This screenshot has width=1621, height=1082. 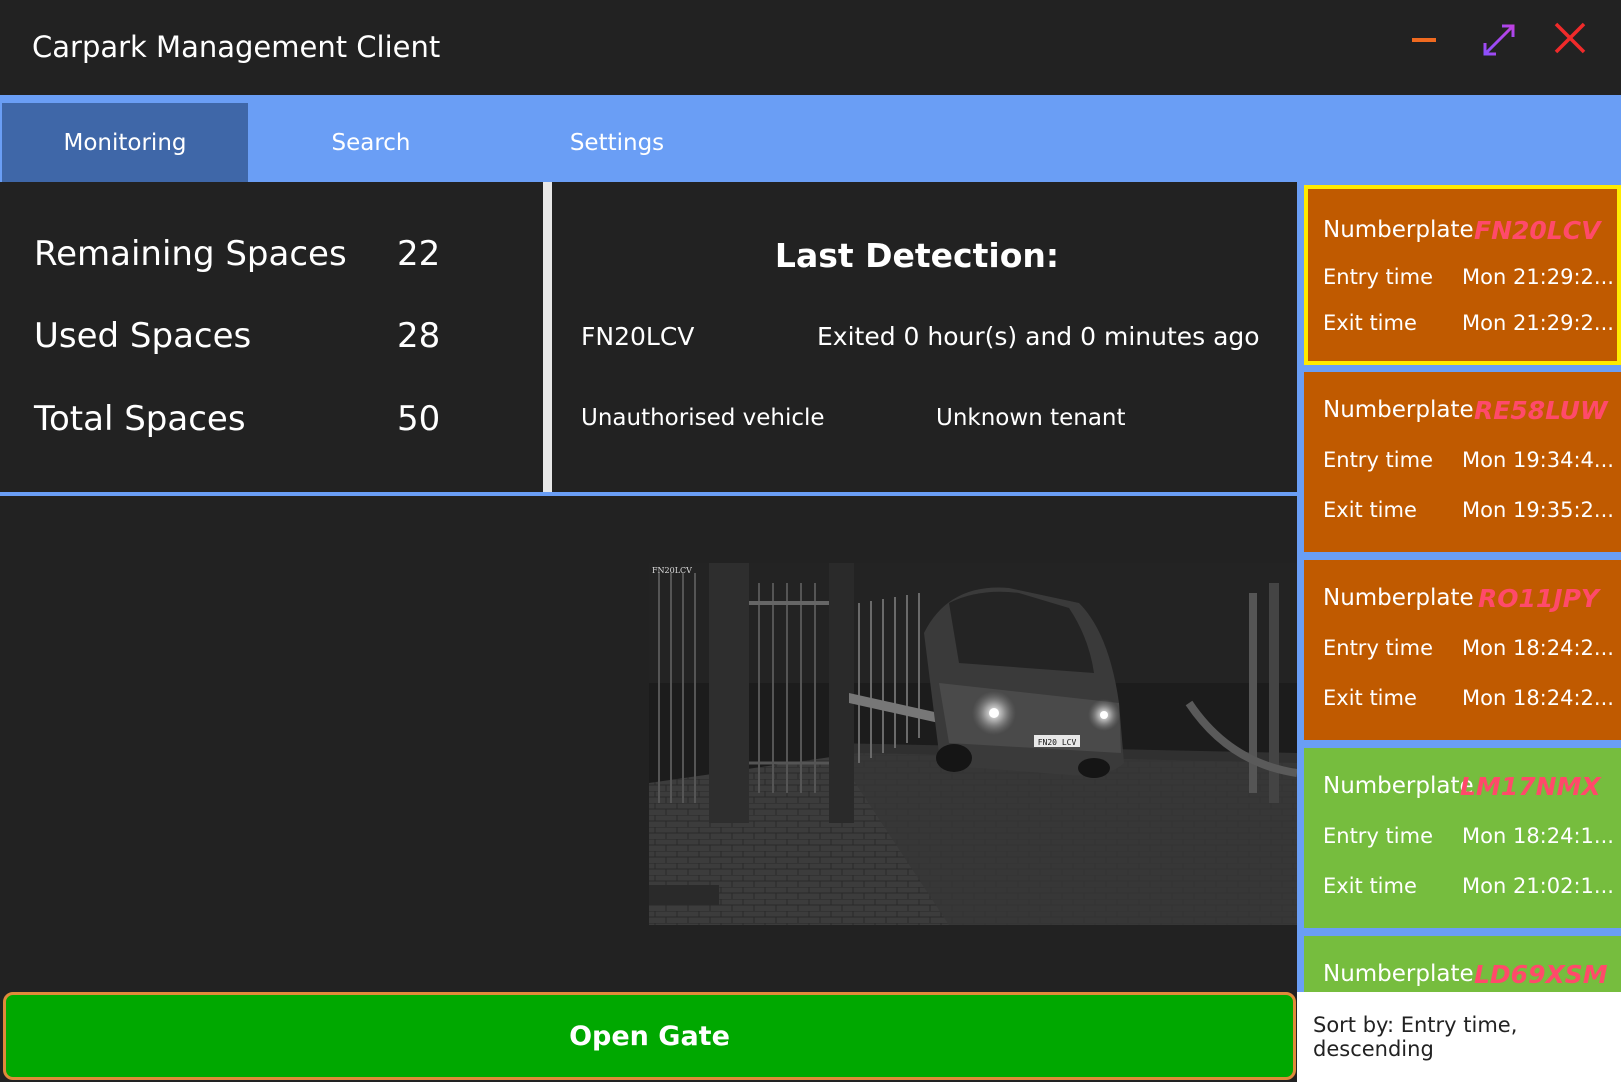 What do you see at coordinates (125, 142) in the screenshot?
I see `tab-monitoring: Monitoring` at bounding box center [125, 142].